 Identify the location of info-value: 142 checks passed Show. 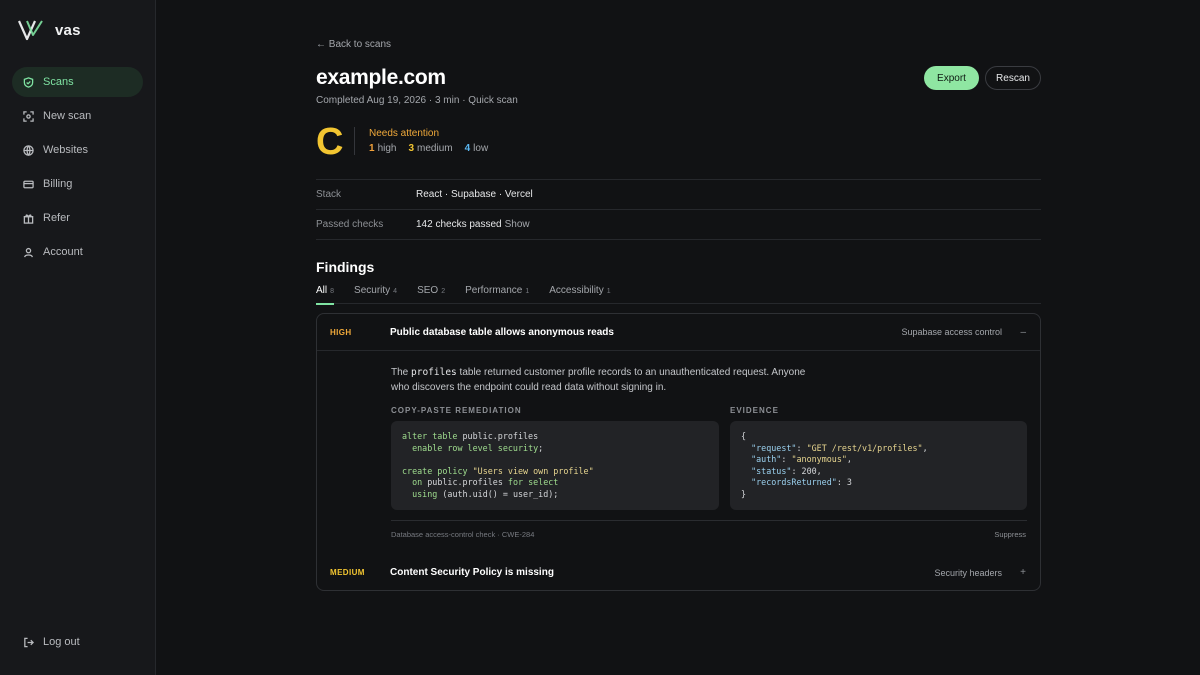
(473, 224).